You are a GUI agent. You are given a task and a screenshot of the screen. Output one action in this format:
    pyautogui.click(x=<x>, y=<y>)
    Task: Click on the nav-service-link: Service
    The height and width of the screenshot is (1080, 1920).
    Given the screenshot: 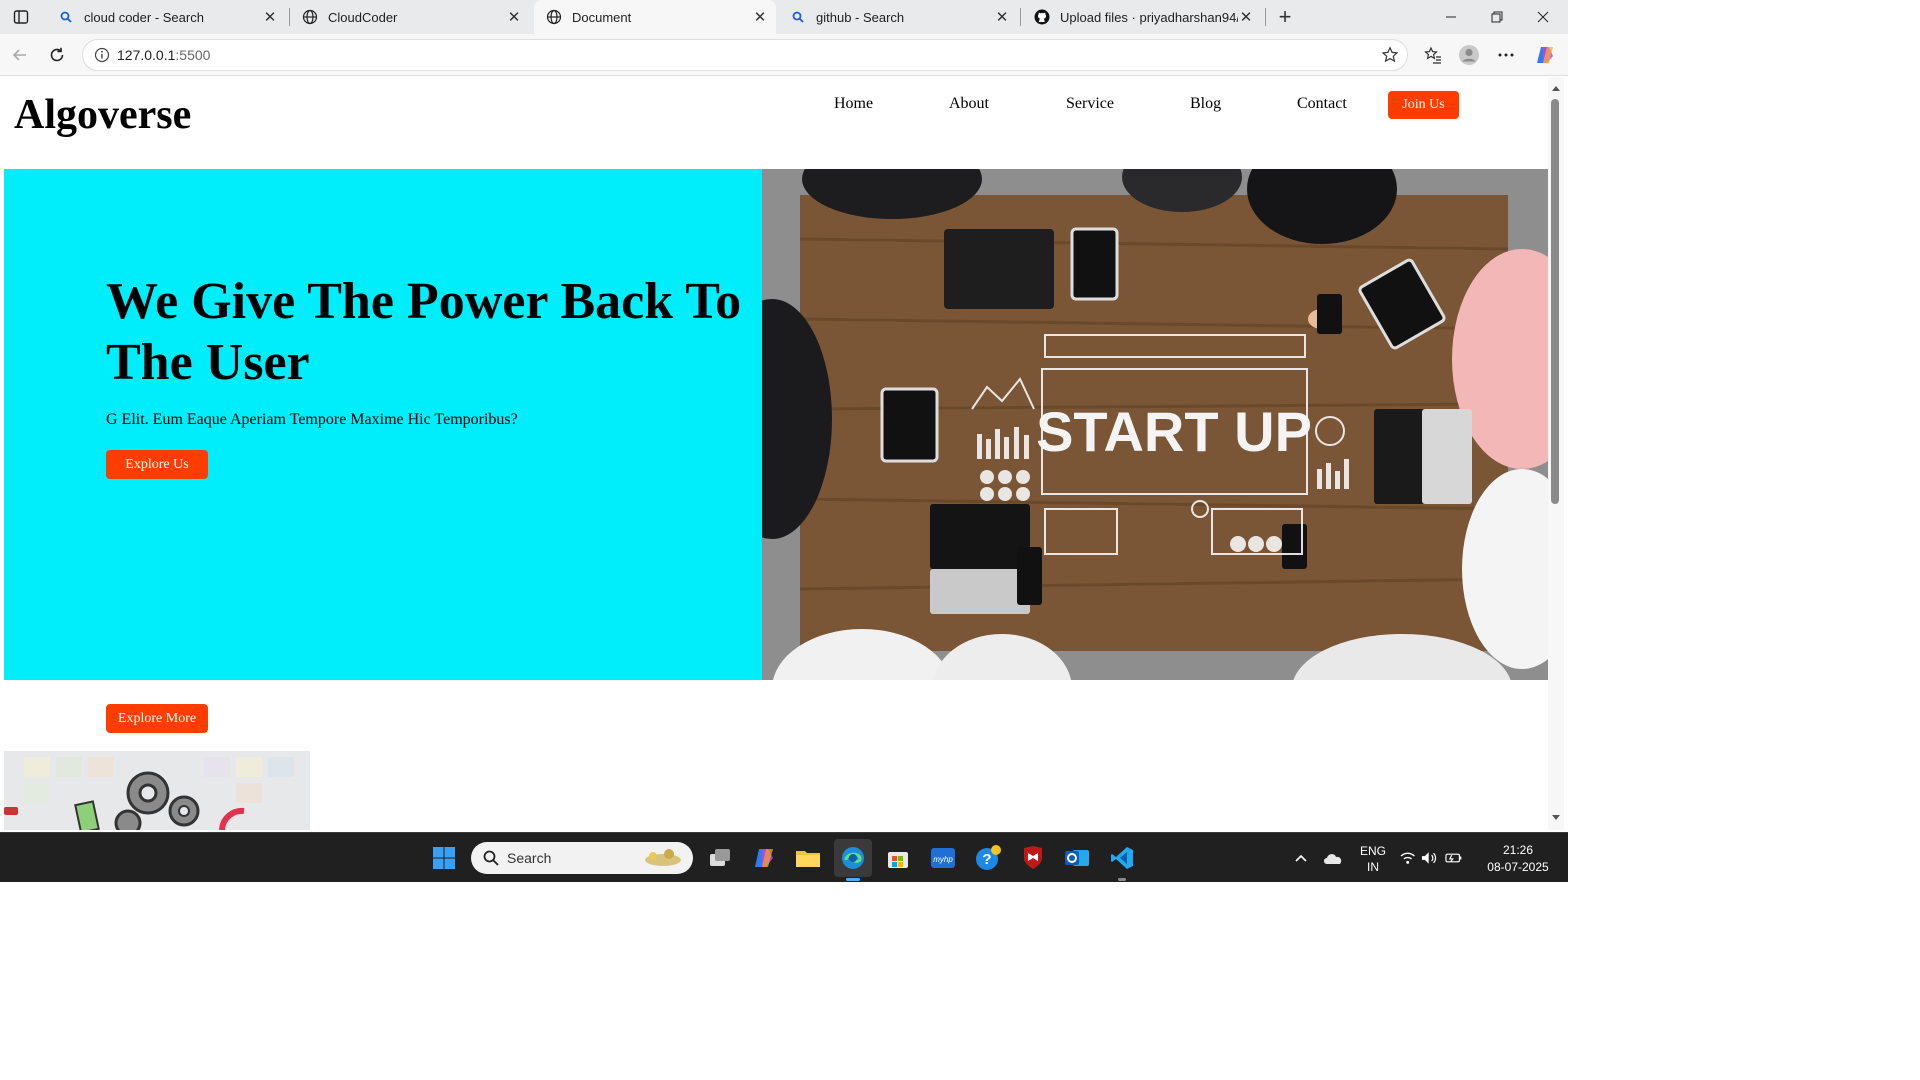 What is the action you would take?
    pyautogui.click(x=1090, y=104)
    